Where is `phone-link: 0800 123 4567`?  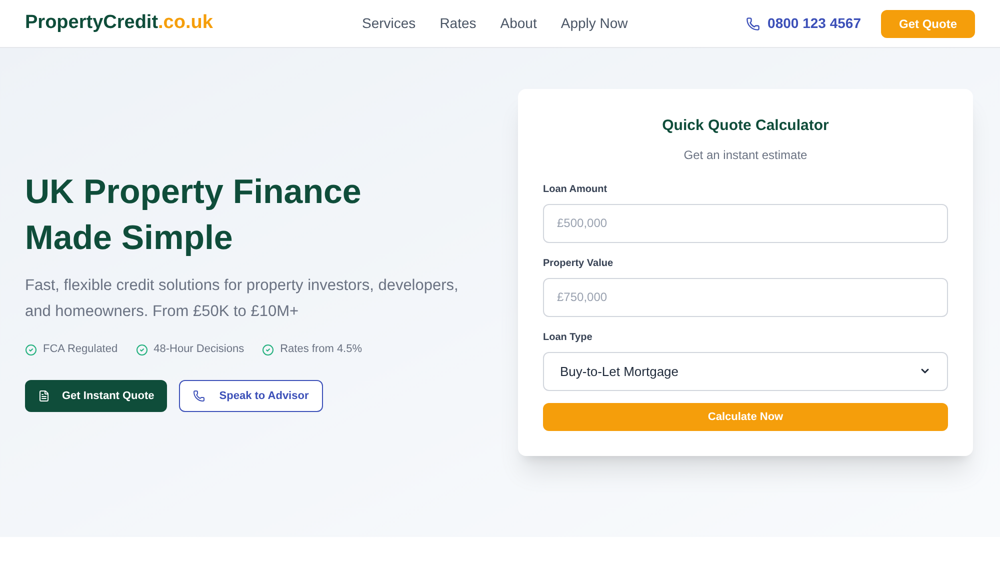
phone-link: 0800 123 4567 is located at coordinates (814, 23).